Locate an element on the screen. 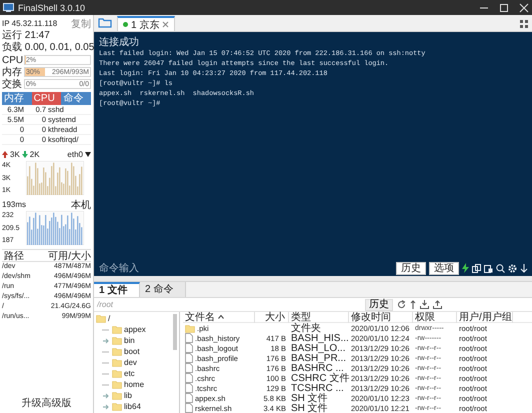  upgrade-link: 升级高级版 is located at coordinates (46, 403).